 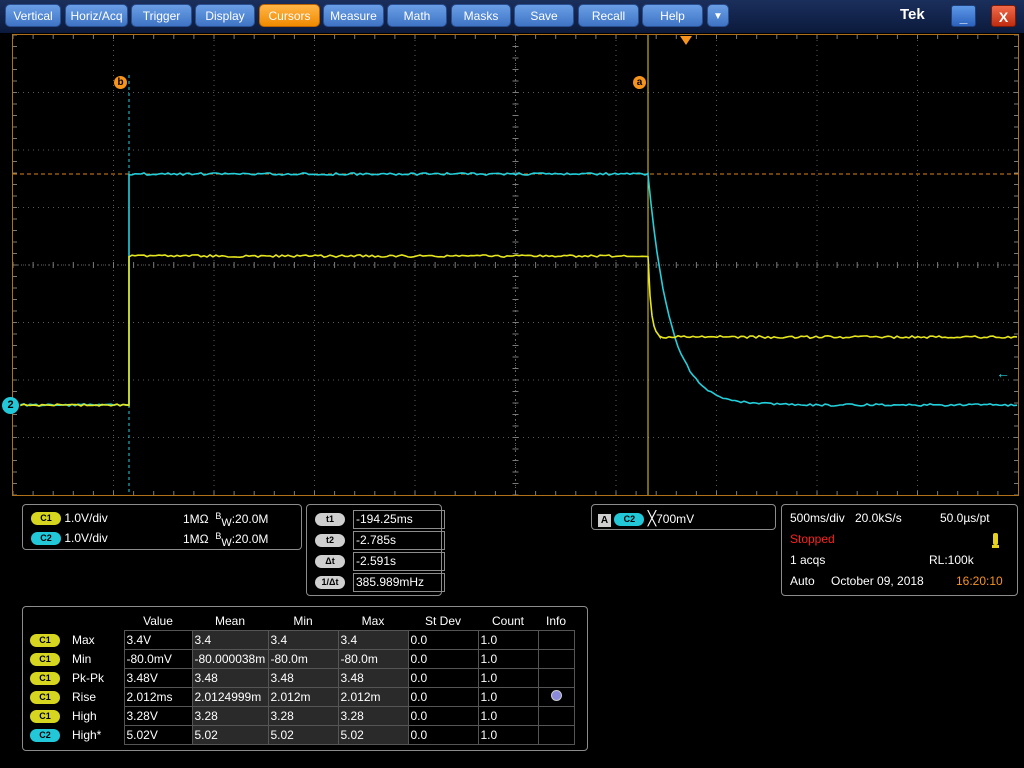 I want to click on measurement-min: 2.012m, so click(x=303, y=697).